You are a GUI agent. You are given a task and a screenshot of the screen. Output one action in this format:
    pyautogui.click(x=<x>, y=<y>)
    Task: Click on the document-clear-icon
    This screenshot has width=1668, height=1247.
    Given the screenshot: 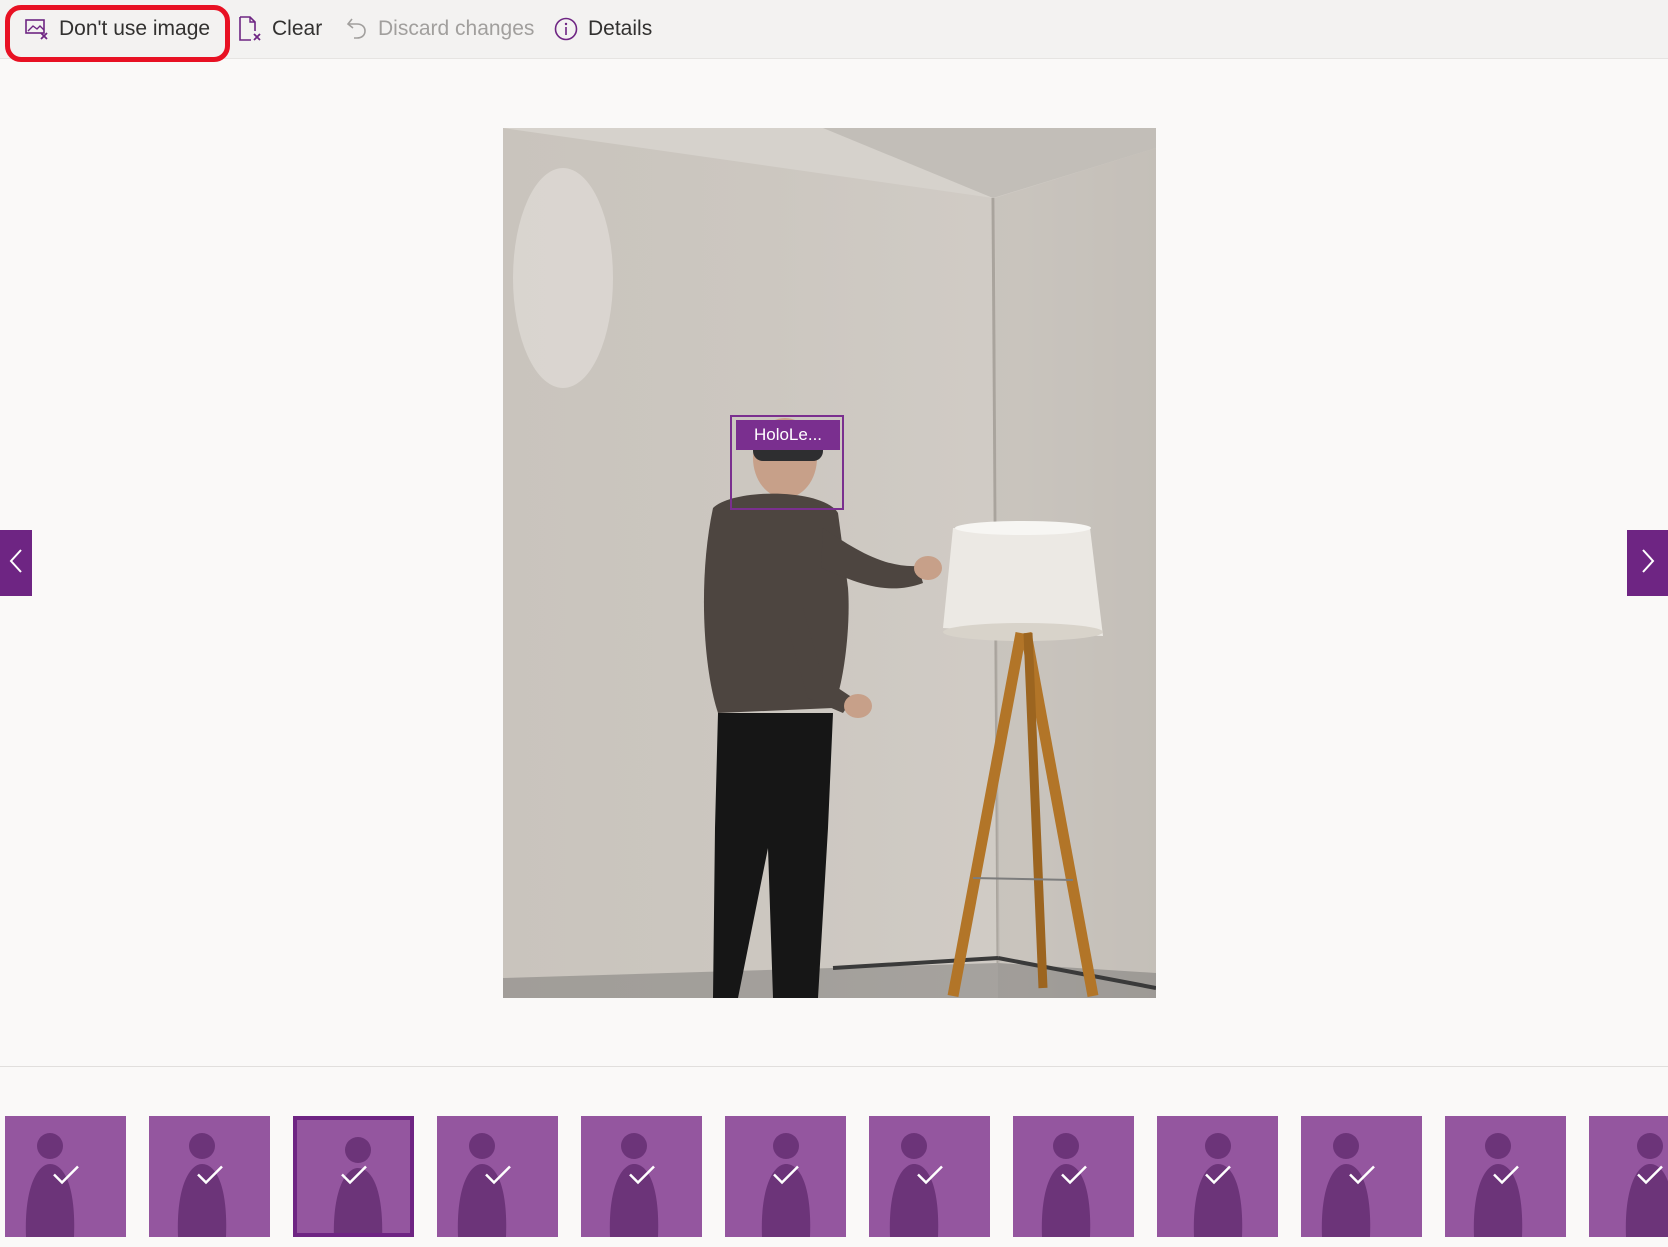 What is the action you would take?
    pyautogui.click(x=250, y=29)
    